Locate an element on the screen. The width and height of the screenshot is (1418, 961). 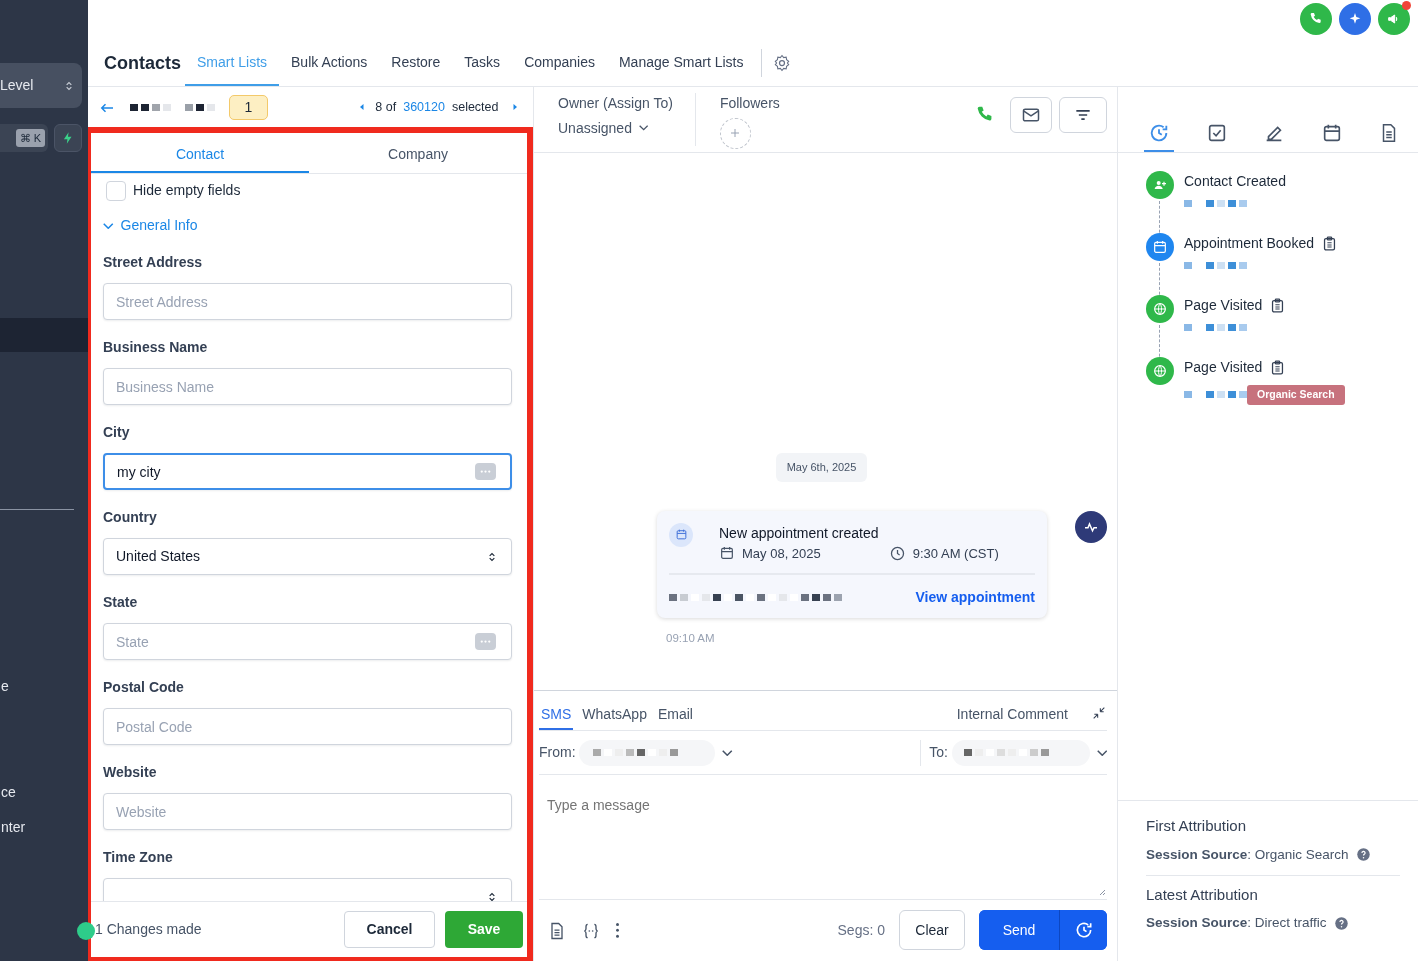
pager-suffix: selected is located at coordinates (475, 107).